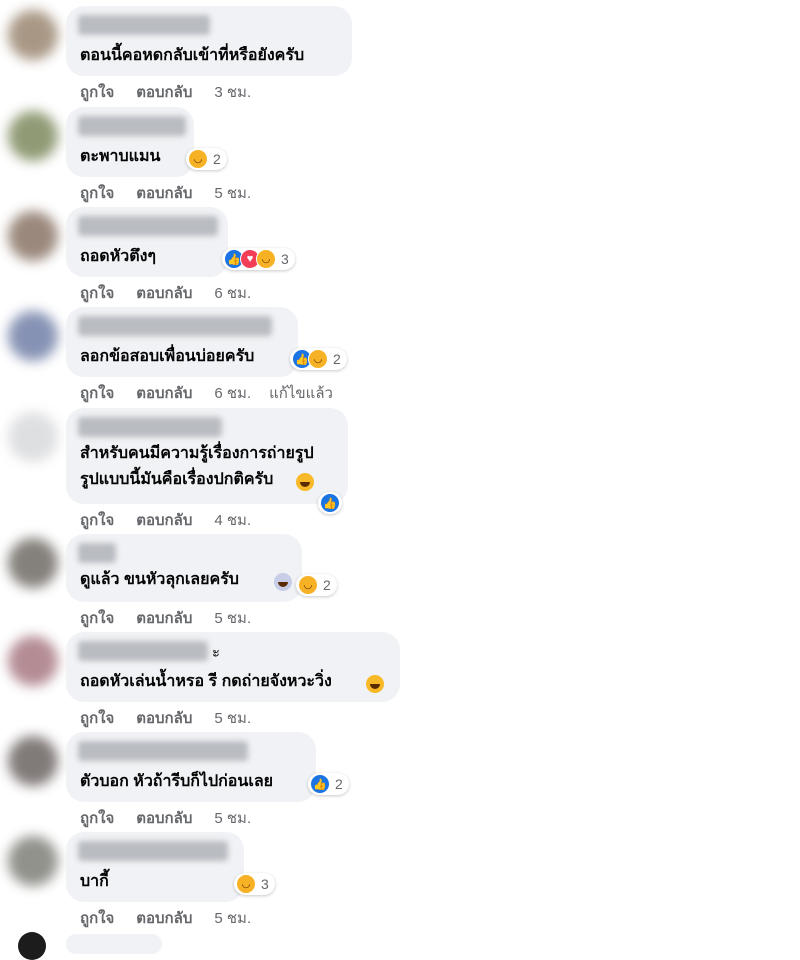 The image size is (800, 960). Describe the element at coordinates (301, 393) in the screenshot. I see `edited-label: แก้ไขแล้ว` at that location.